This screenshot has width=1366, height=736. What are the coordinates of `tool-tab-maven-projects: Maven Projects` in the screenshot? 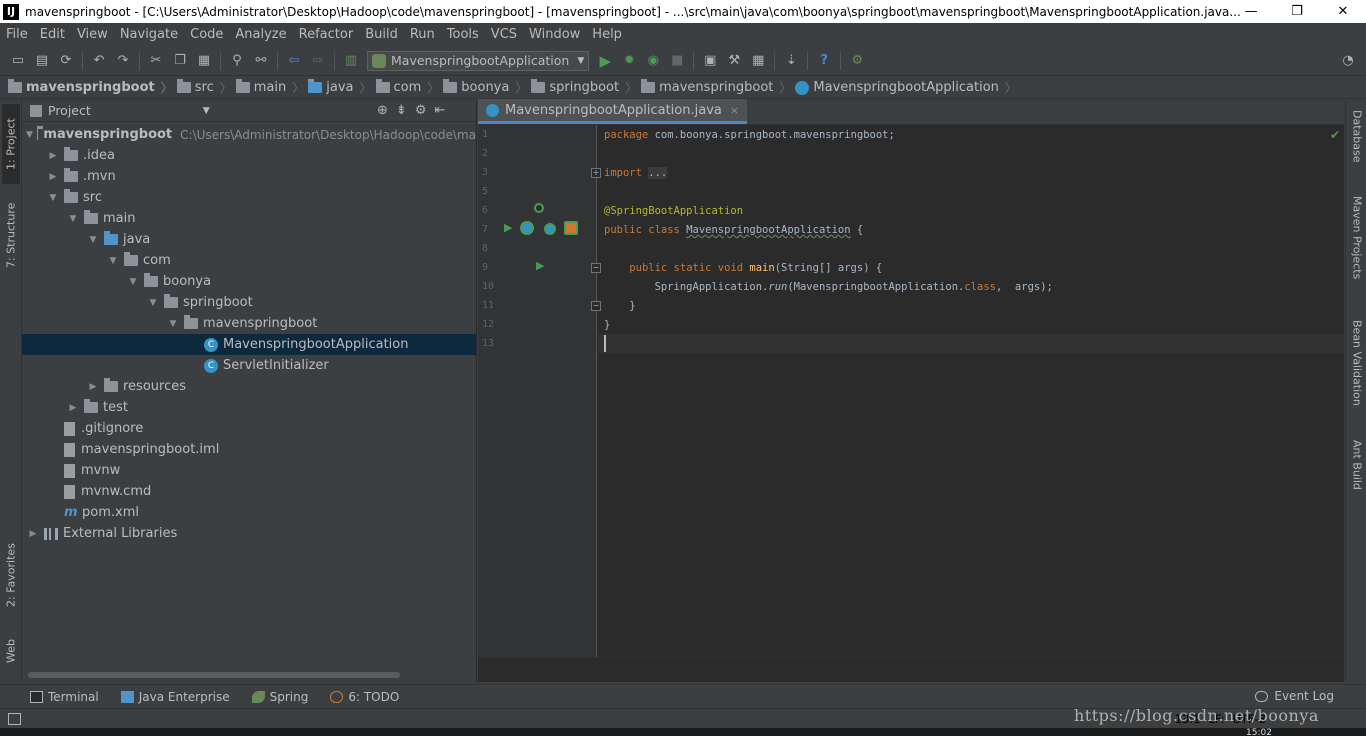 It's located at (1357, 251).